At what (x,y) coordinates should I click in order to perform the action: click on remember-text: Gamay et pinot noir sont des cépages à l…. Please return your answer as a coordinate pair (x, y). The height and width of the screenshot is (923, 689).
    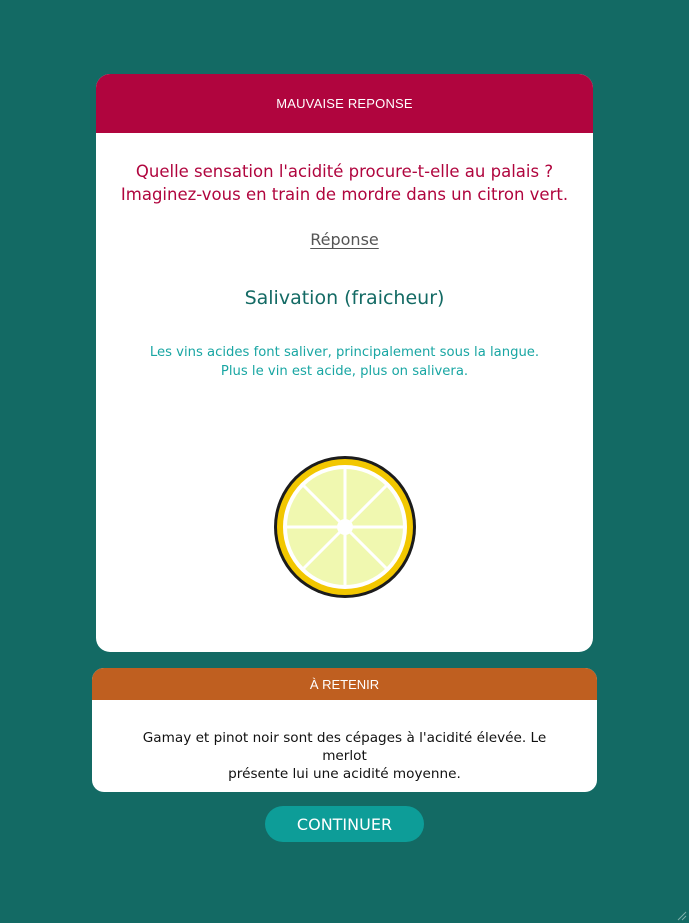
    Looking at the image, I should click on (344, 756).